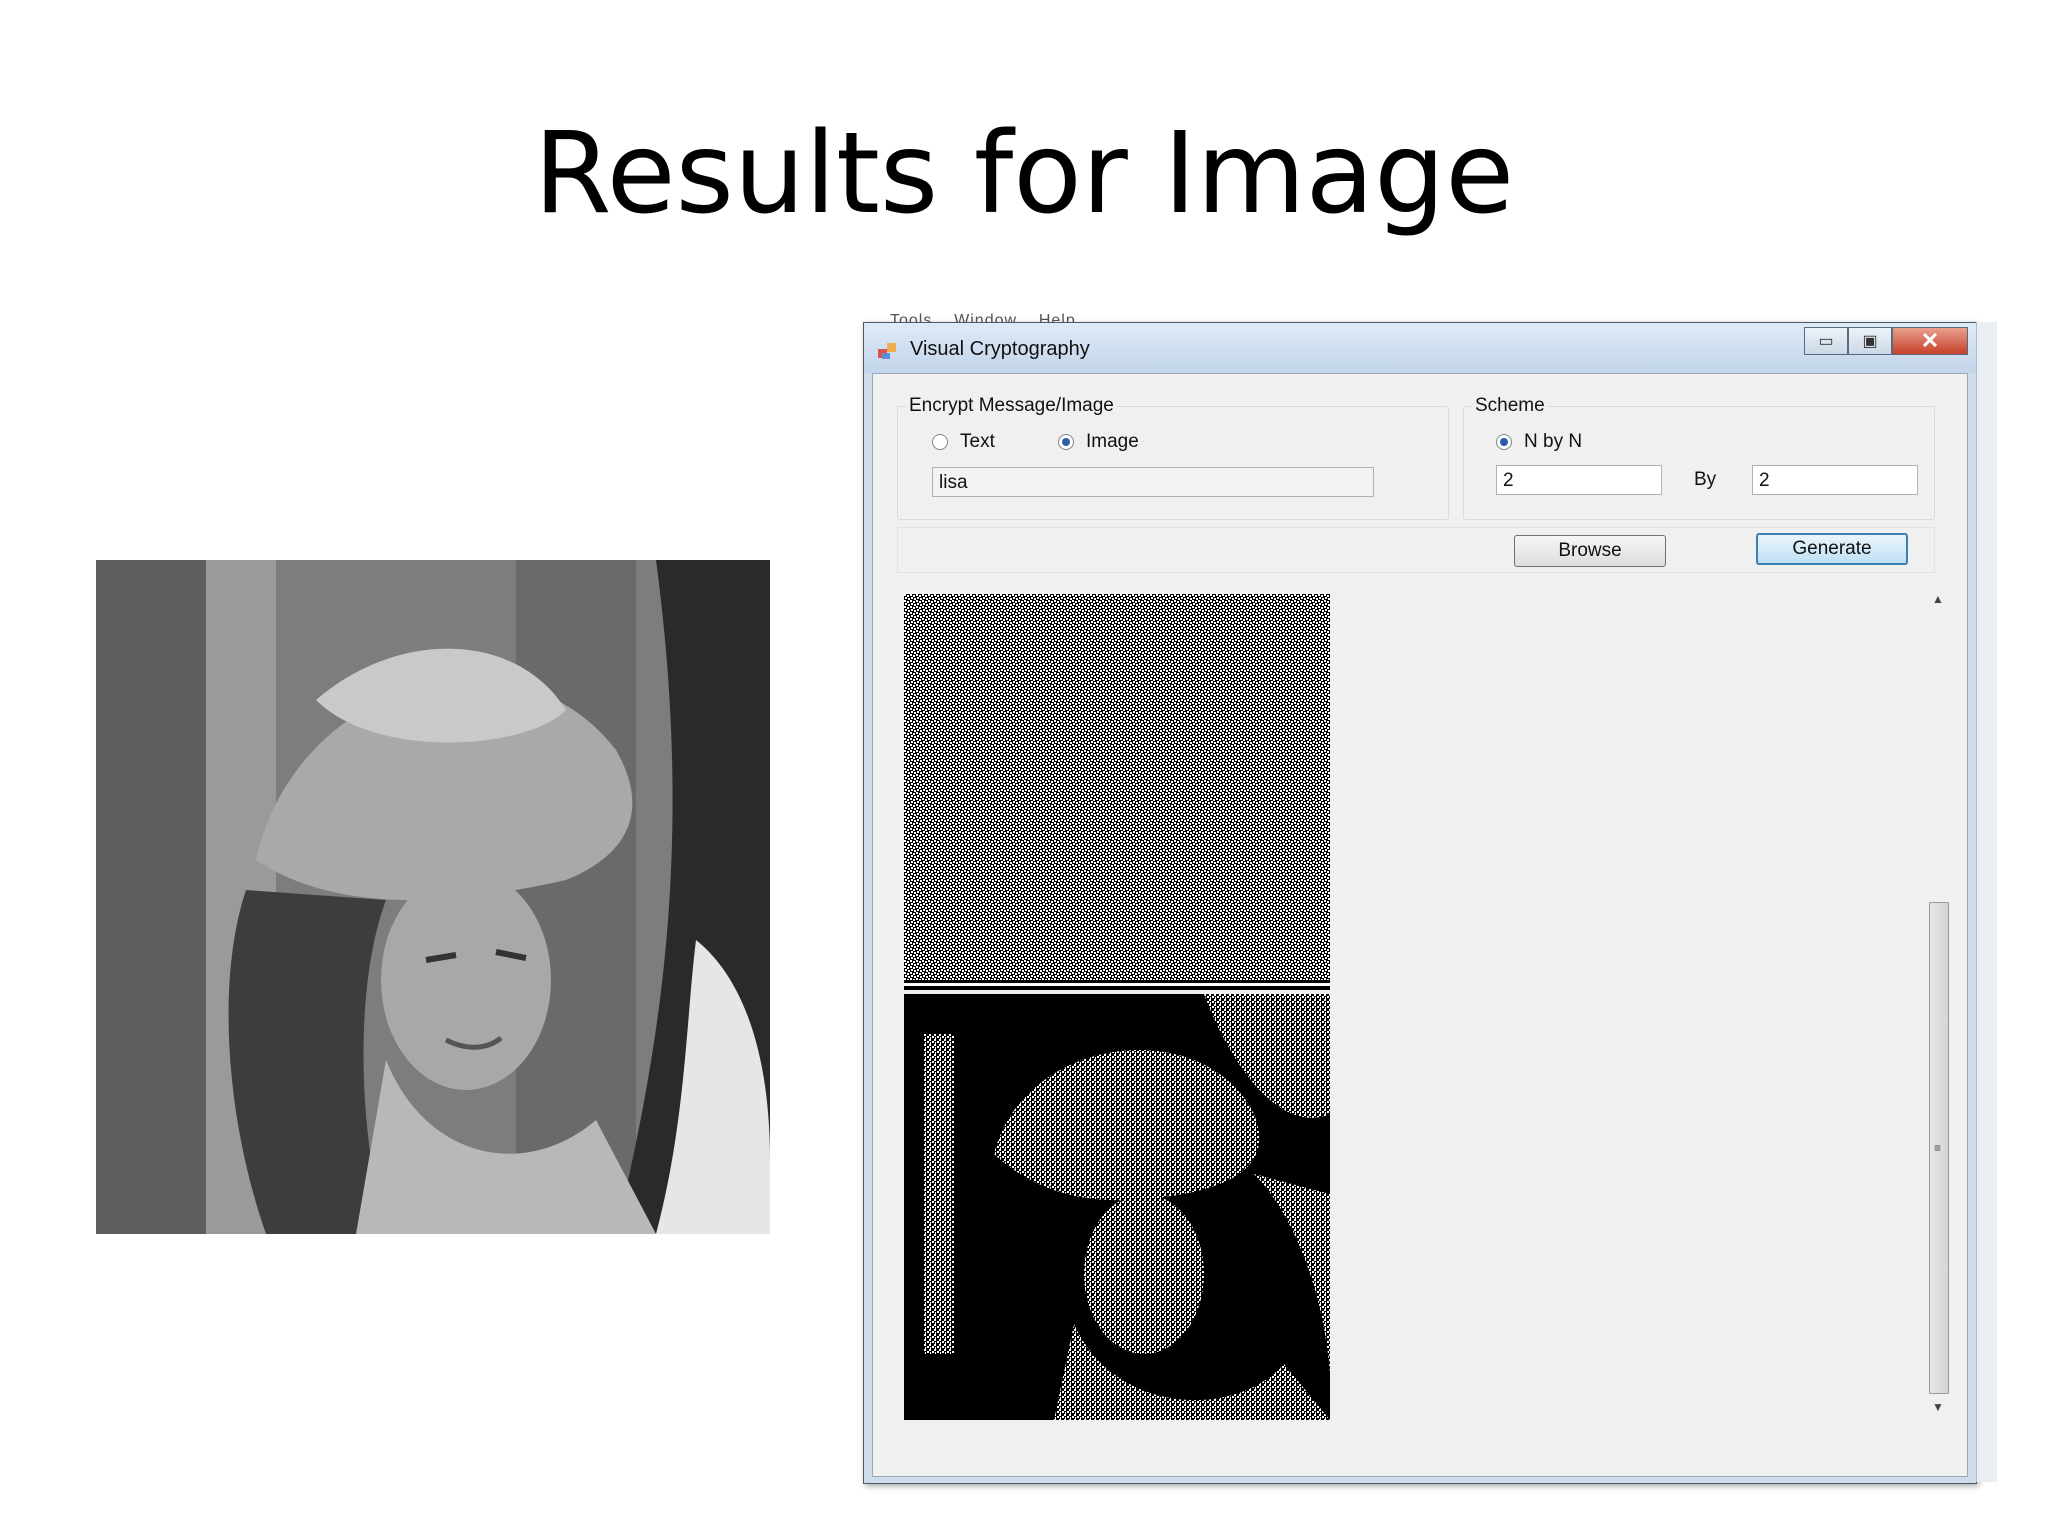 The height and width of the screenshot is (1536, 2048). What do you see at coordinates (1826, 341) in the screenshot?
I see `minimize-button: ▭` at bounding box center [1826, 341].